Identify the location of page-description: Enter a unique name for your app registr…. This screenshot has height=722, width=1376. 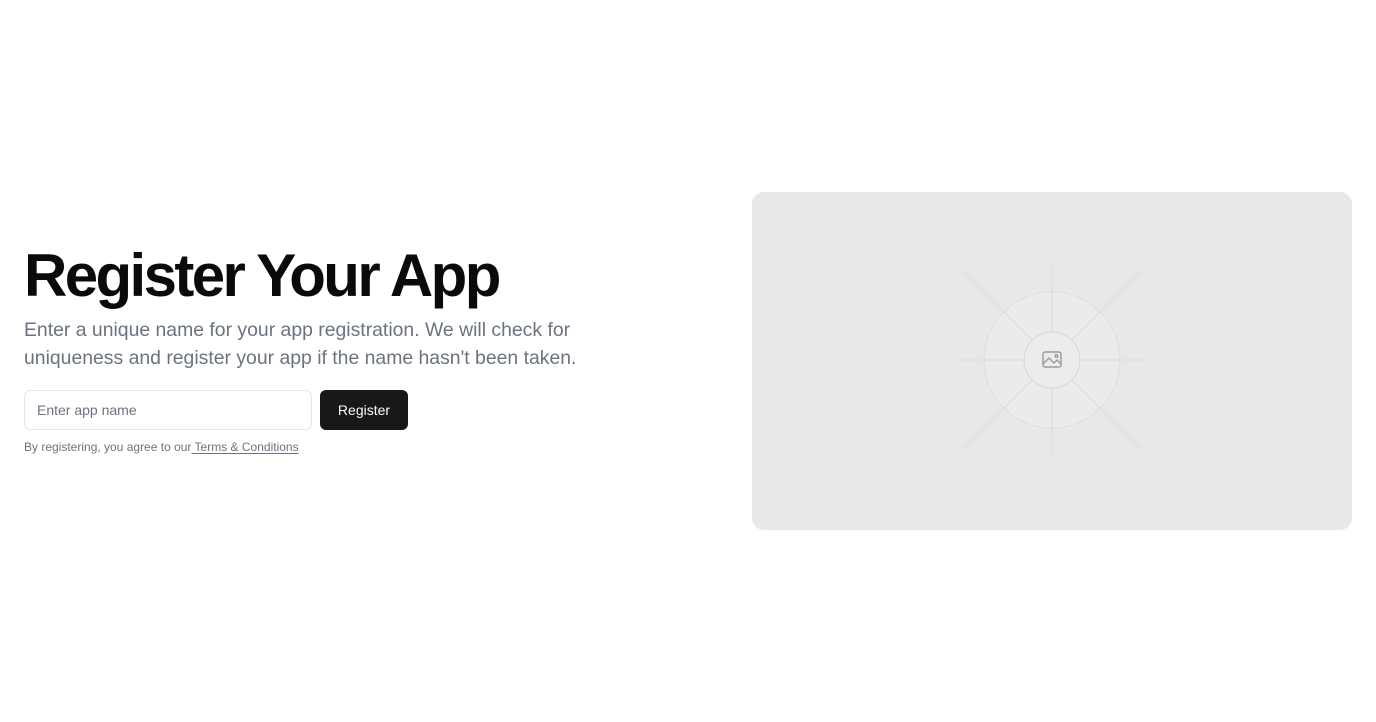
(300, 344).